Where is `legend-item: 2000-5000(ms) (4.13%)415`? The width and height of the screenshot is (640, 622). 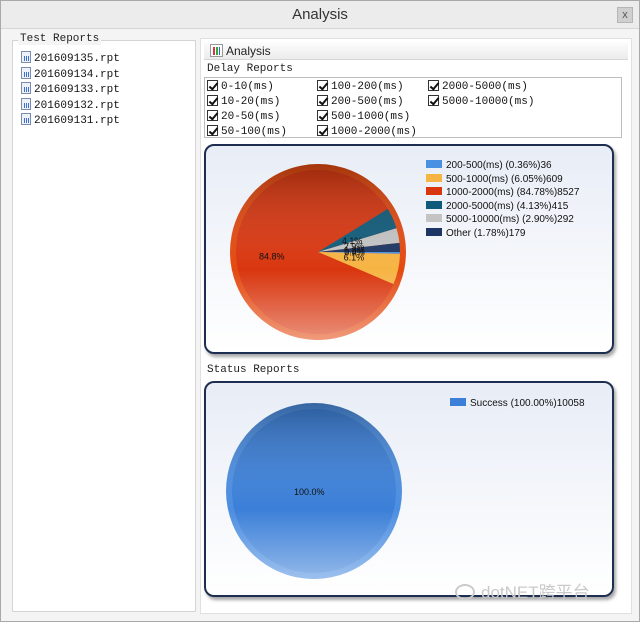
legend-item: 2000-5000(ms) (4.13%)415 is located at coordinates (497, 206).